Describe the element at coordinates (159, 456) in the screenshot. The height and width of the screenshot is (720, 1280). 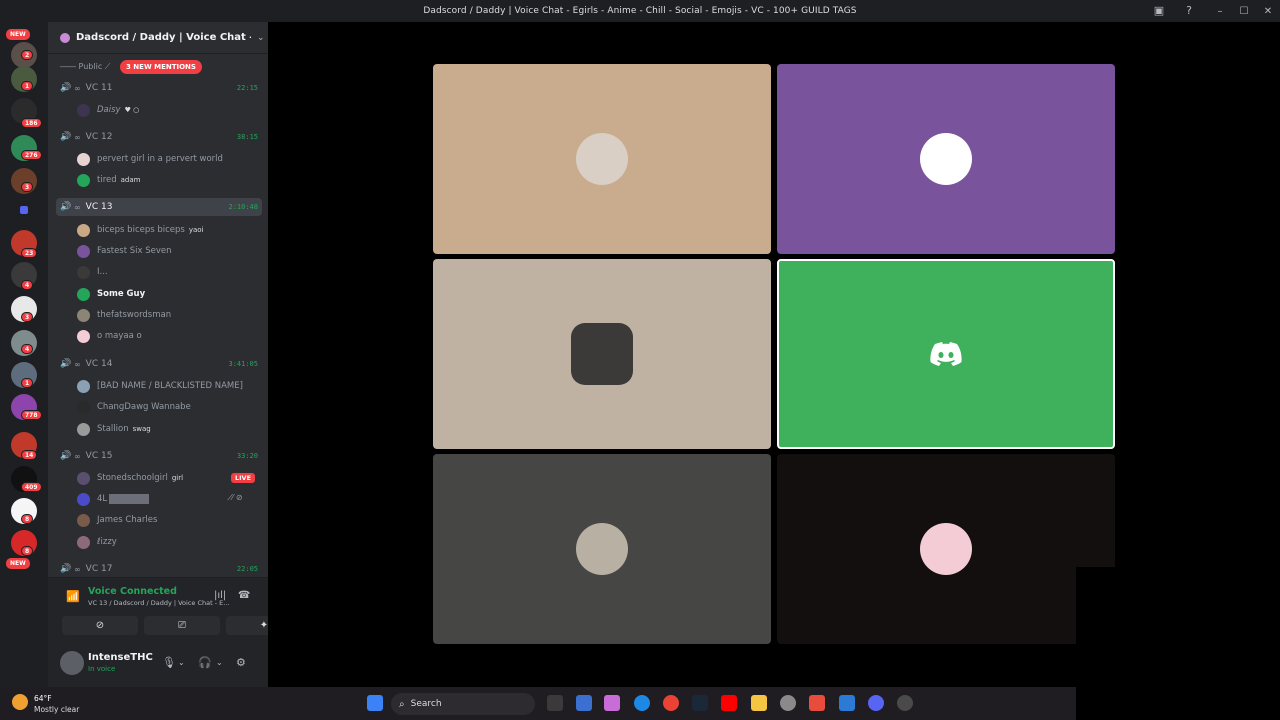
I see `voice-channel-vc15: 🔊 ∞ VC 15 33:20` at that location.